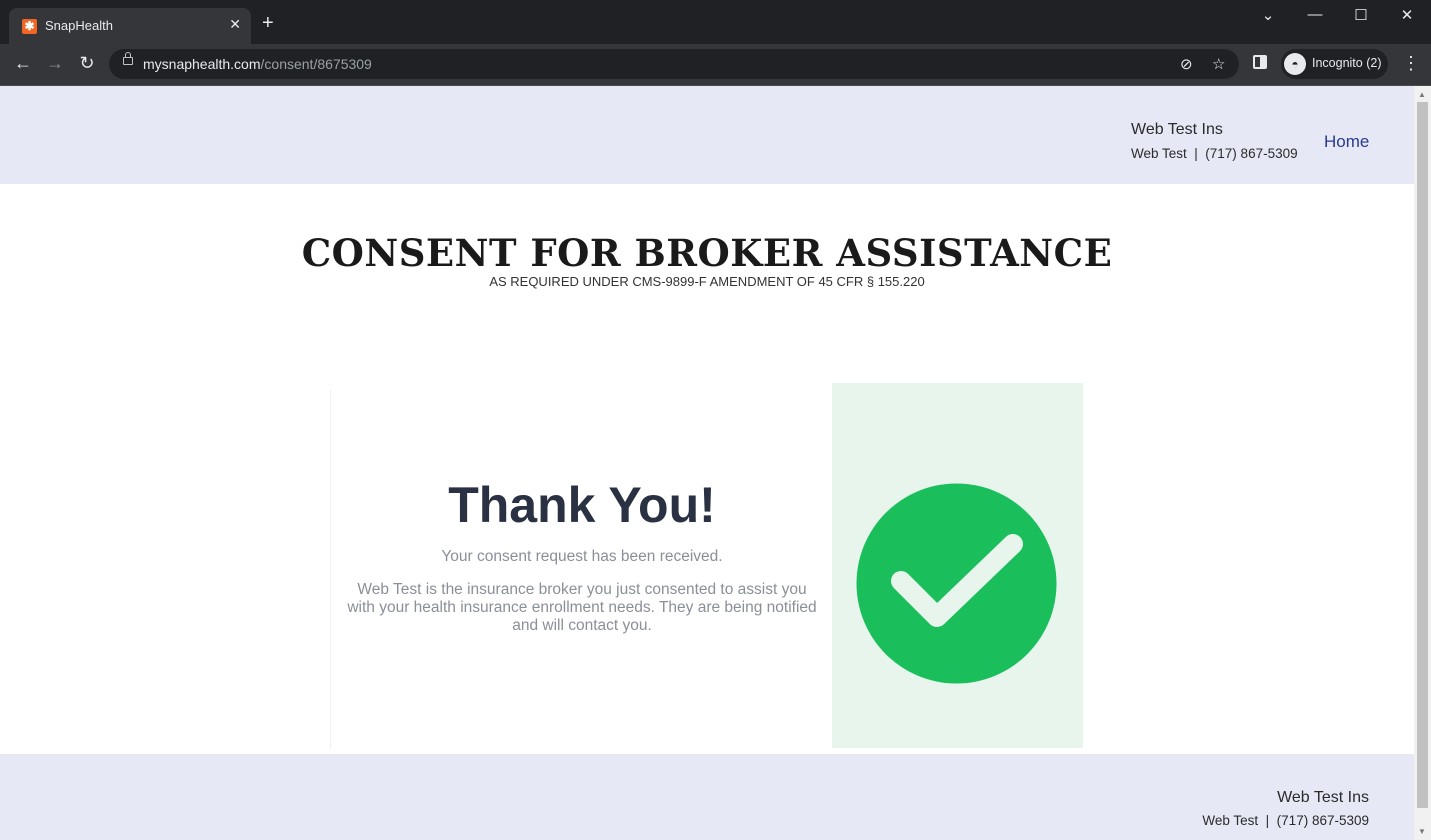 The height and width of the screenshot is (840, 1431). I want to click on minimize-icon: —, so click(1315, 14).